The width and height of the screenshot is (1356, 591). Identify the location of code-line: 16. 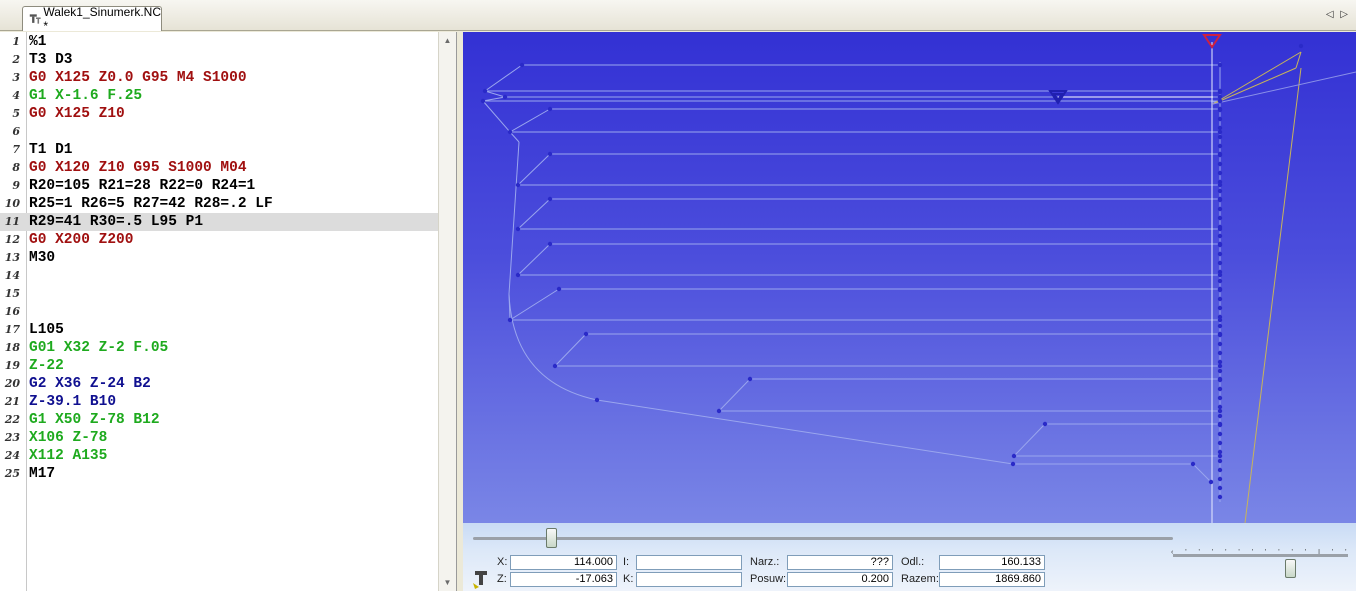
(219, 312).